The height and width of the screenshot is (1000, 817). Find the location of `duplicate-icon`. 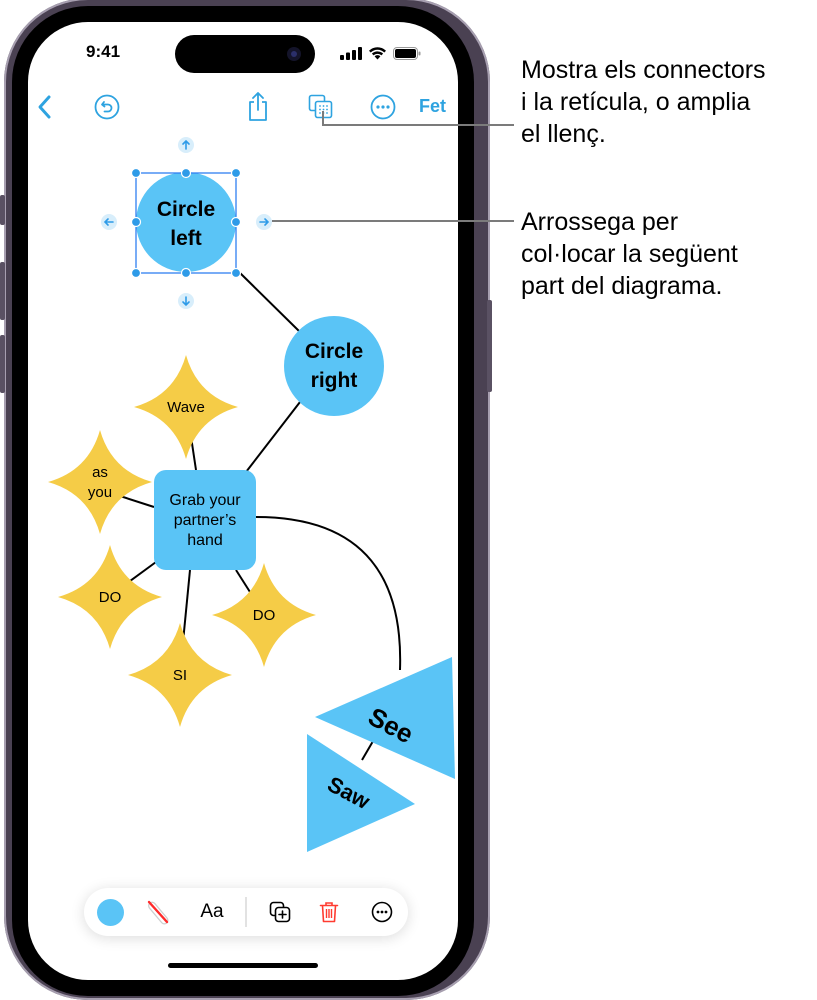

duplicate-icon is located at coordinates (280, 912).